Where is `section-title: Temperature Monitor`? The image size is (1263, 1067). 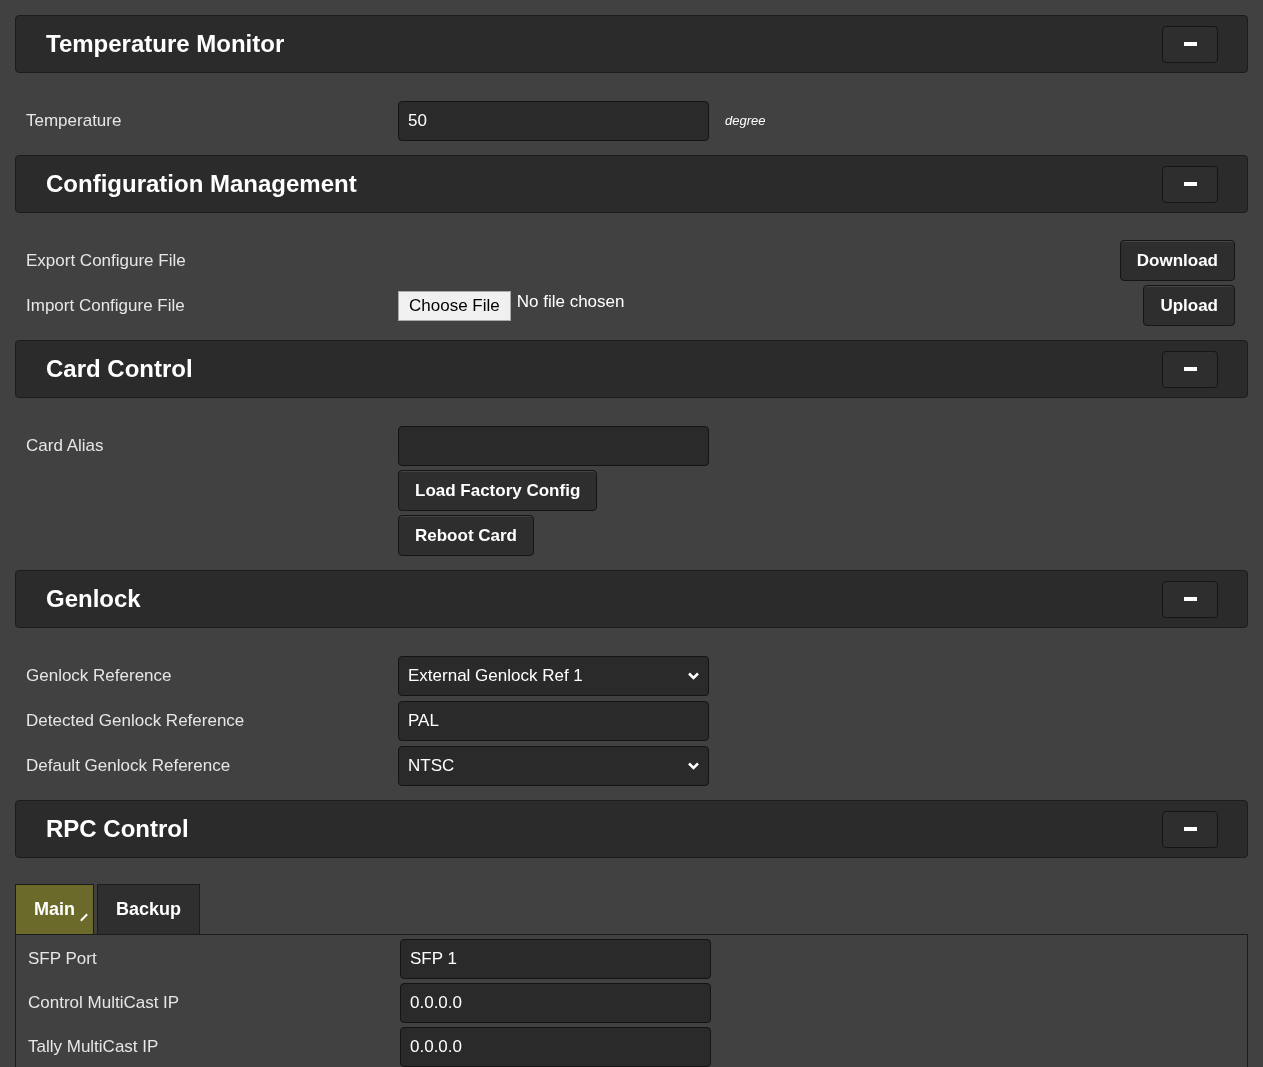
section-title: Temperature Monitor is located at coordinates (165, 44).